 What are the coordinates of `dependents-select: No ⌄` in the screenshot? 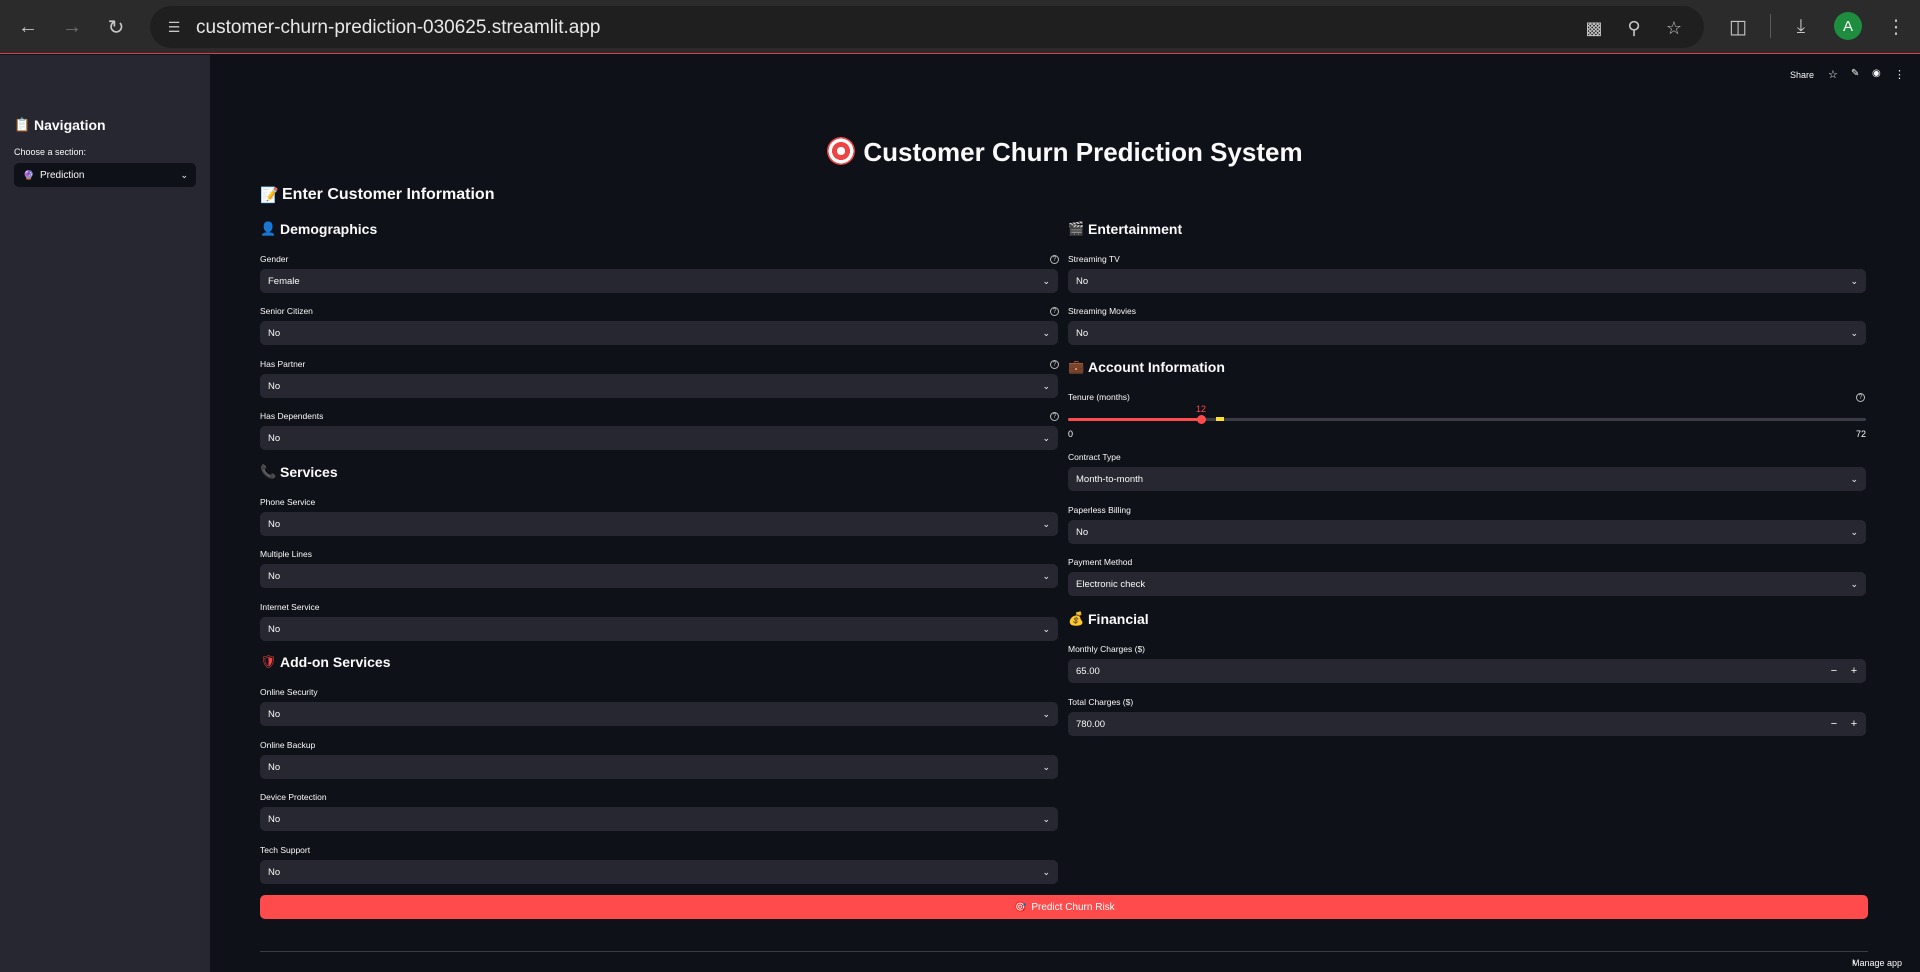 It's located at (659, 438).